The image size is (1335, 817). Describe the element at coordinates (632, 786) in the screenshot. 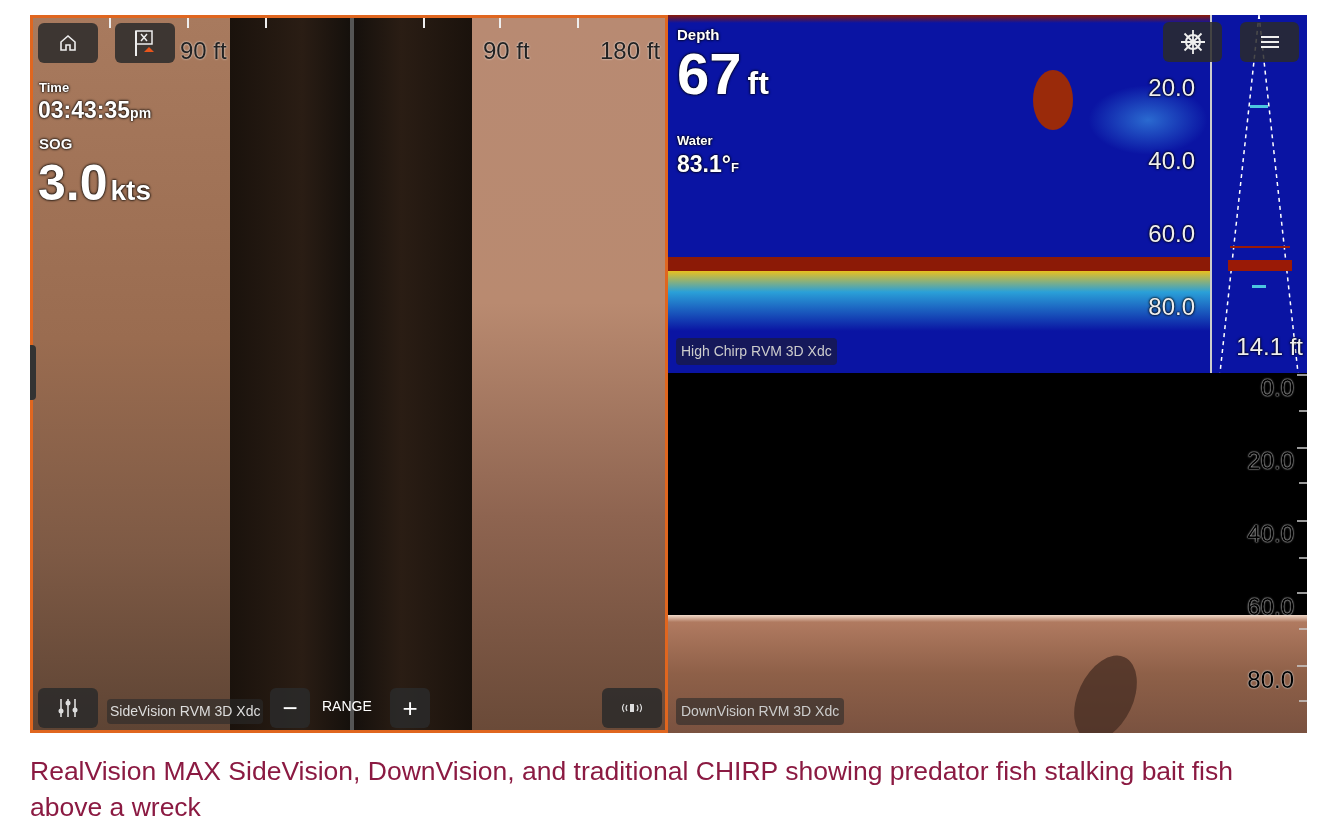

I see `figure-caption: RealVision MAX SideVision, DownVision, and traditional CHIRP showing predator fish stalking bait fish above a wreck` at that location.